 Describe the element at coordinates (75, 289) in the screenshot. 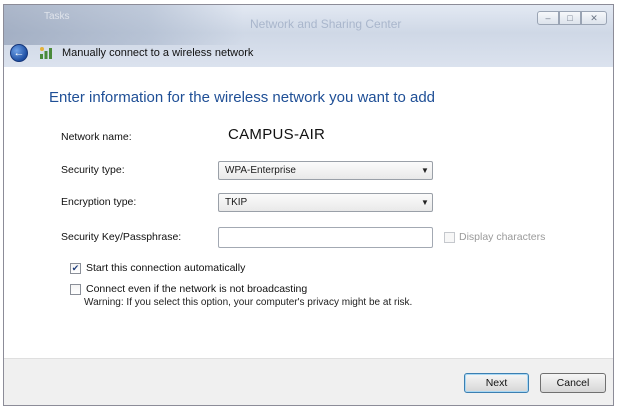

I see `connect-hidden-checkbox` at that location.